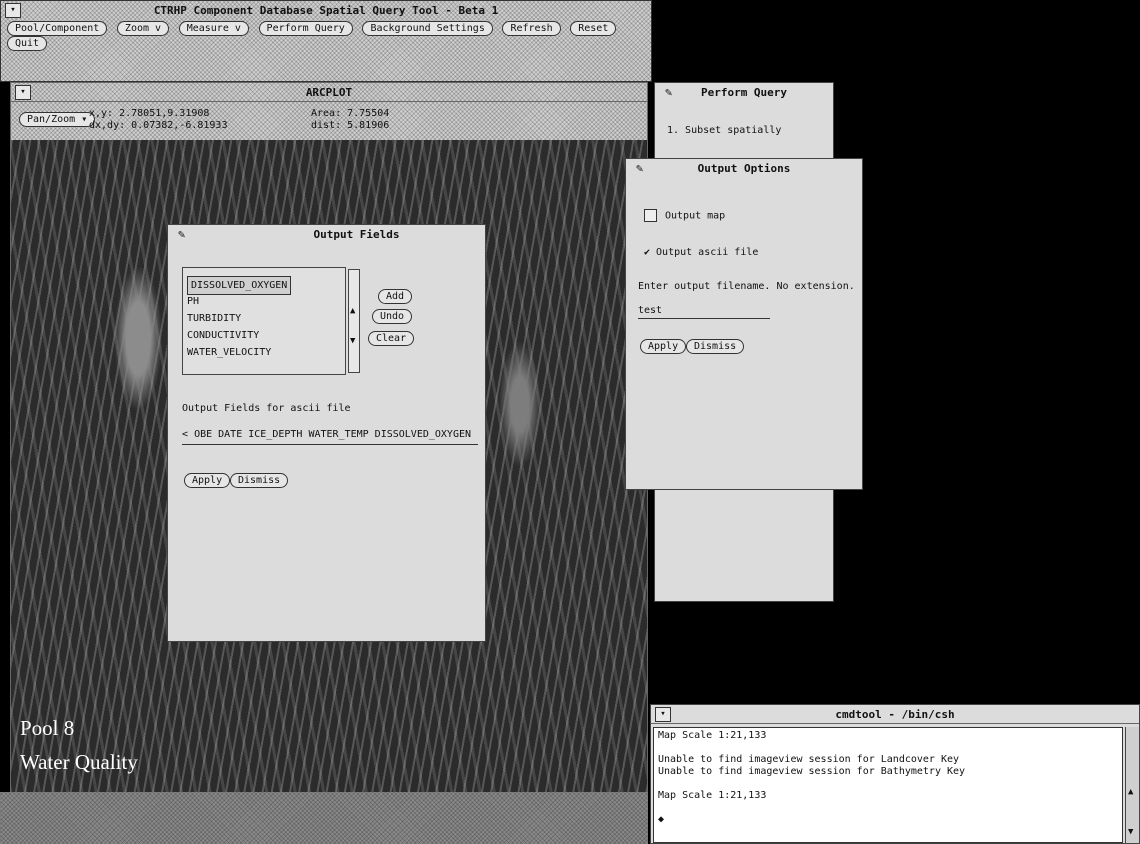 The width and height of the screenshot is (1140, 844). Describe the element at coordinates (593, 28) in the screenshot. I see `reset-button: Reset` at that location.